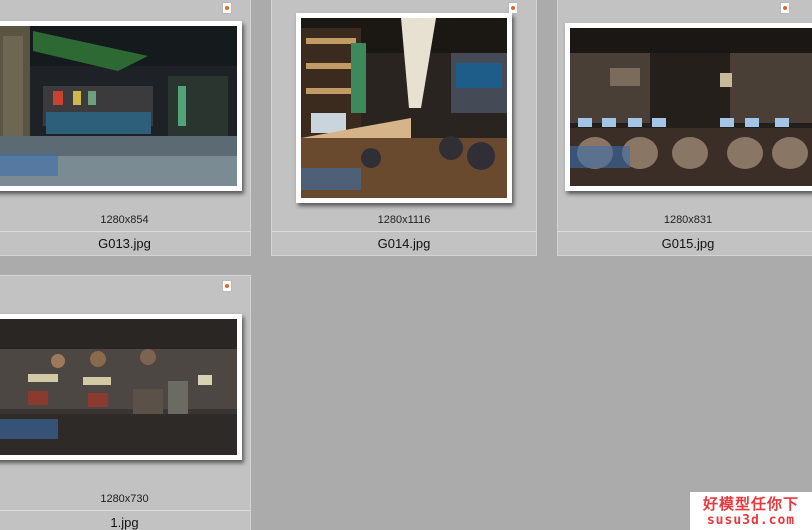 The width and height of the screenshot is (812, 530). What do you see at coordinates (124, 220) in the screenshot?
I see `image-dimensions: 1280x854` at bounding box center [124, 220].